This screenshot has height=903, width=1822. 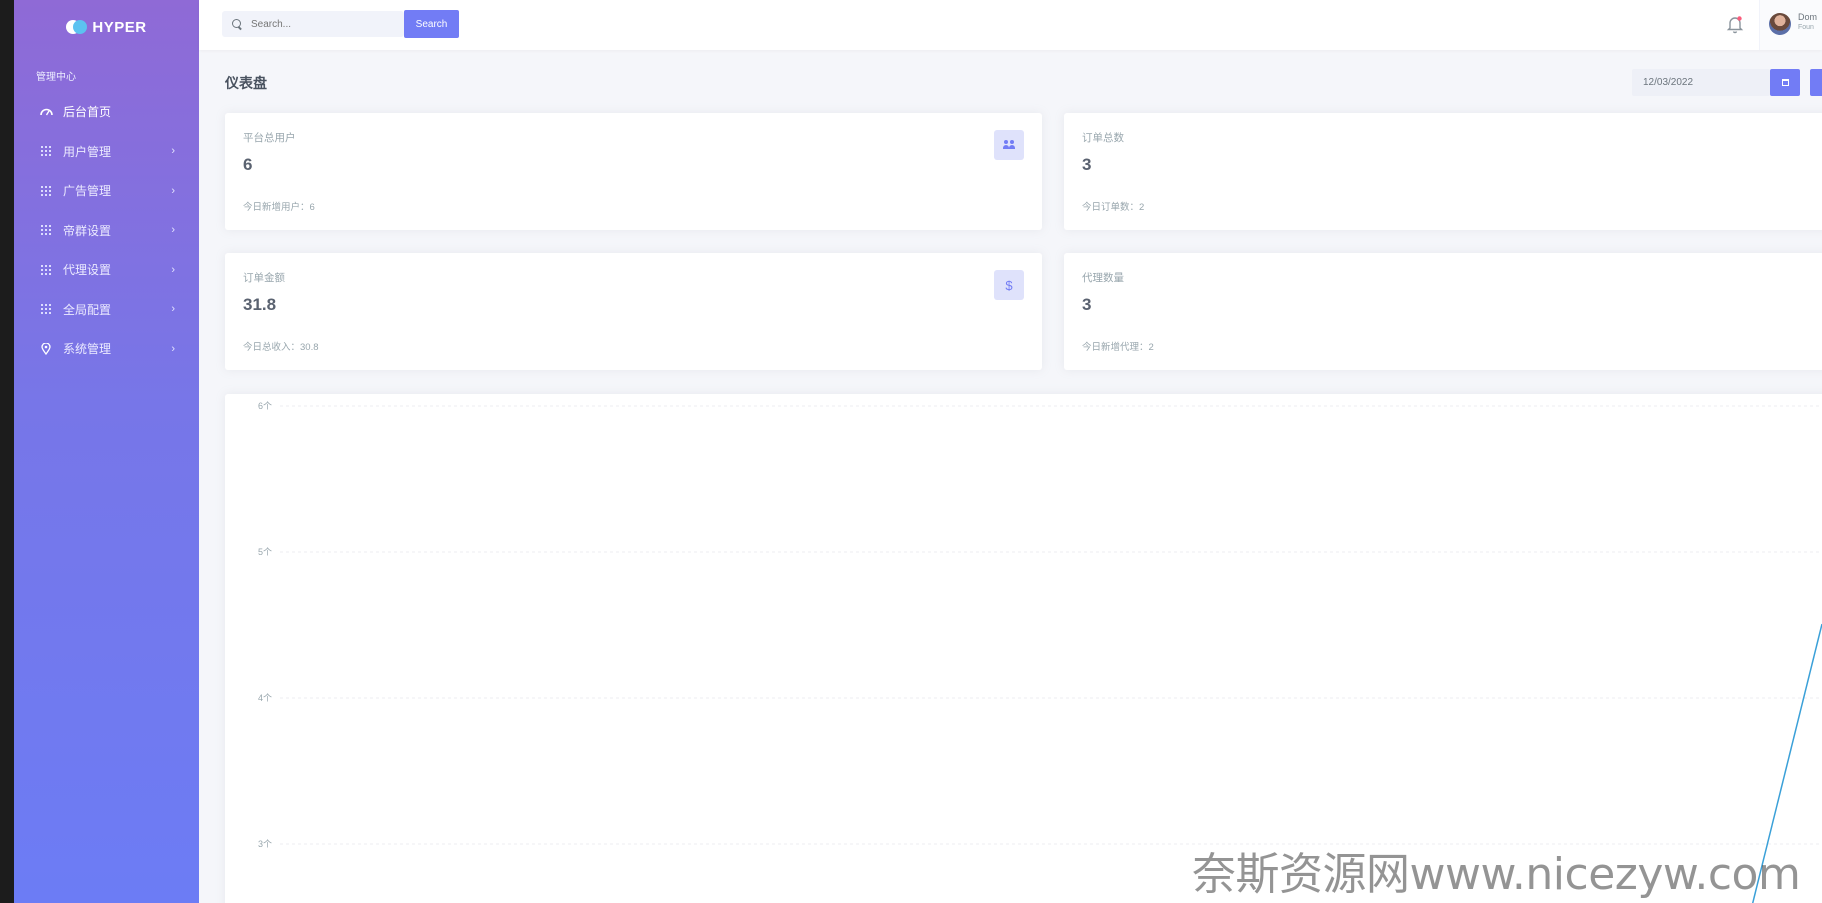 I want to click on y-tick-label: 6个, so click(x=265, y=406).